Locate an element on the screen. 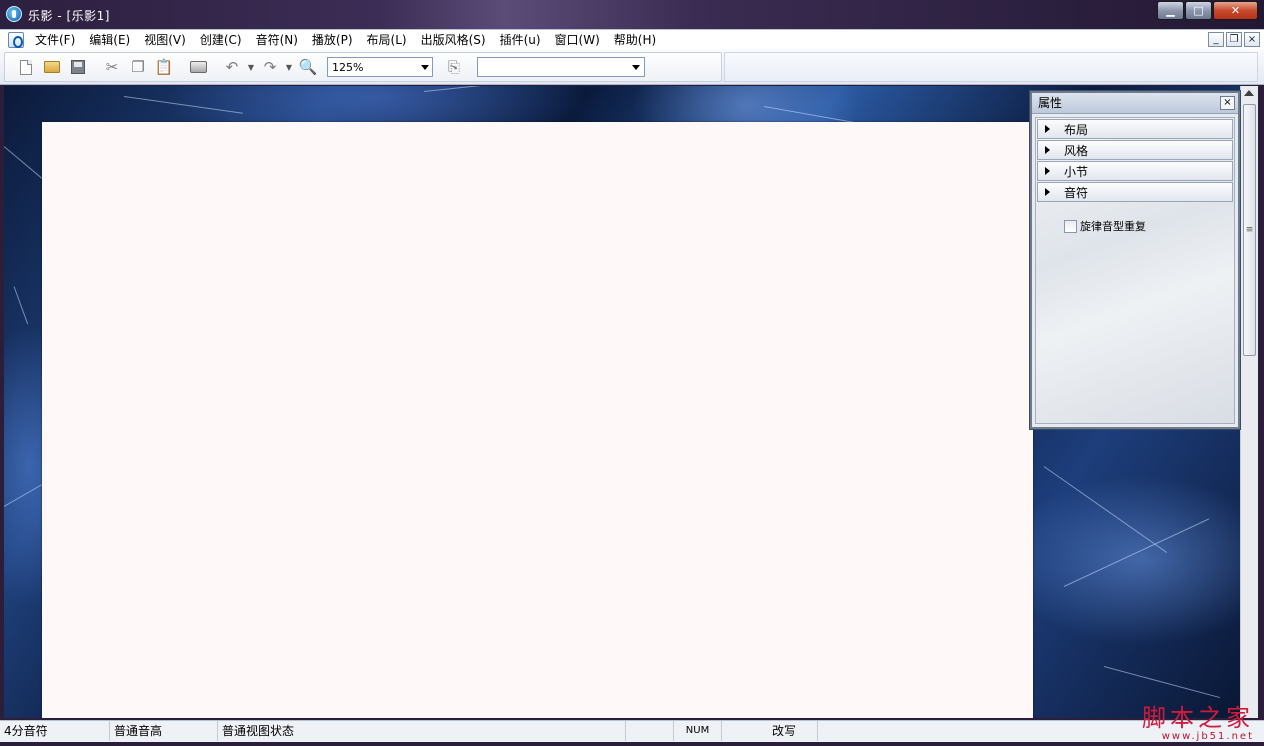 This screenshot has height=746, width=1264. redo-icon: ↷ is located at coordinates (270, 67).